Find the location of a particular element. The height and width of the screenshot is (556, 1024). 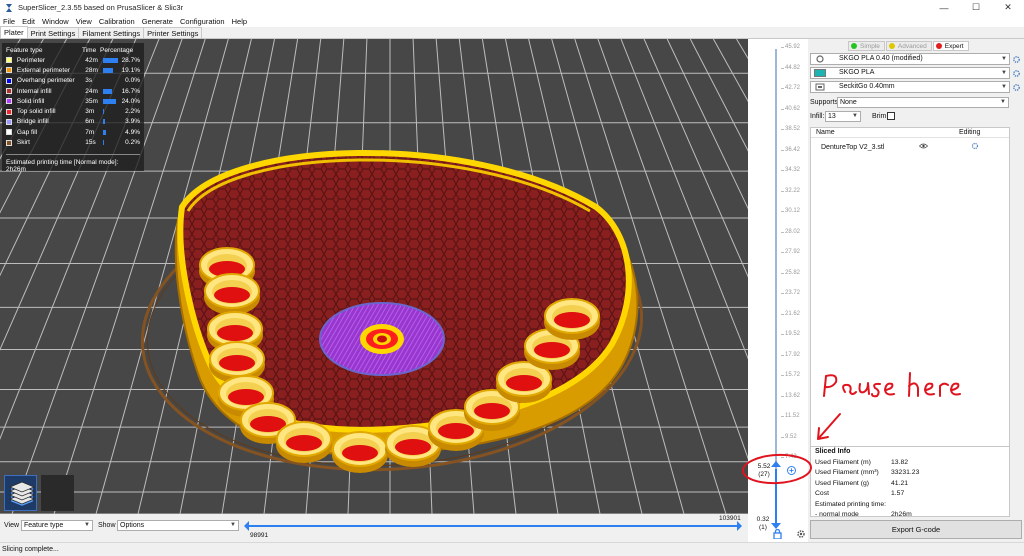

sliced-info-key: Used Filament (mm³) is located at coordinates (847, 473).